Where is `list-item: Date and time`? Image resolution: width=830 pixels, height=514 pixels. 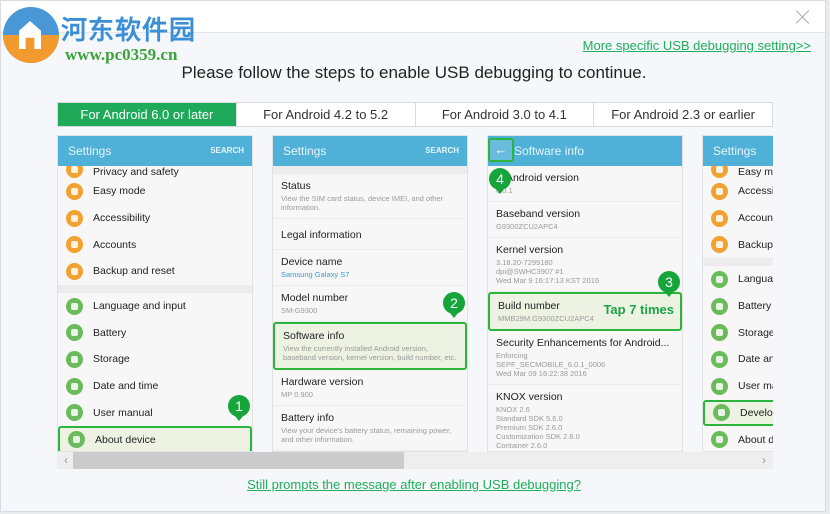
list-item: Date and time is located at coordinates (738, 359).